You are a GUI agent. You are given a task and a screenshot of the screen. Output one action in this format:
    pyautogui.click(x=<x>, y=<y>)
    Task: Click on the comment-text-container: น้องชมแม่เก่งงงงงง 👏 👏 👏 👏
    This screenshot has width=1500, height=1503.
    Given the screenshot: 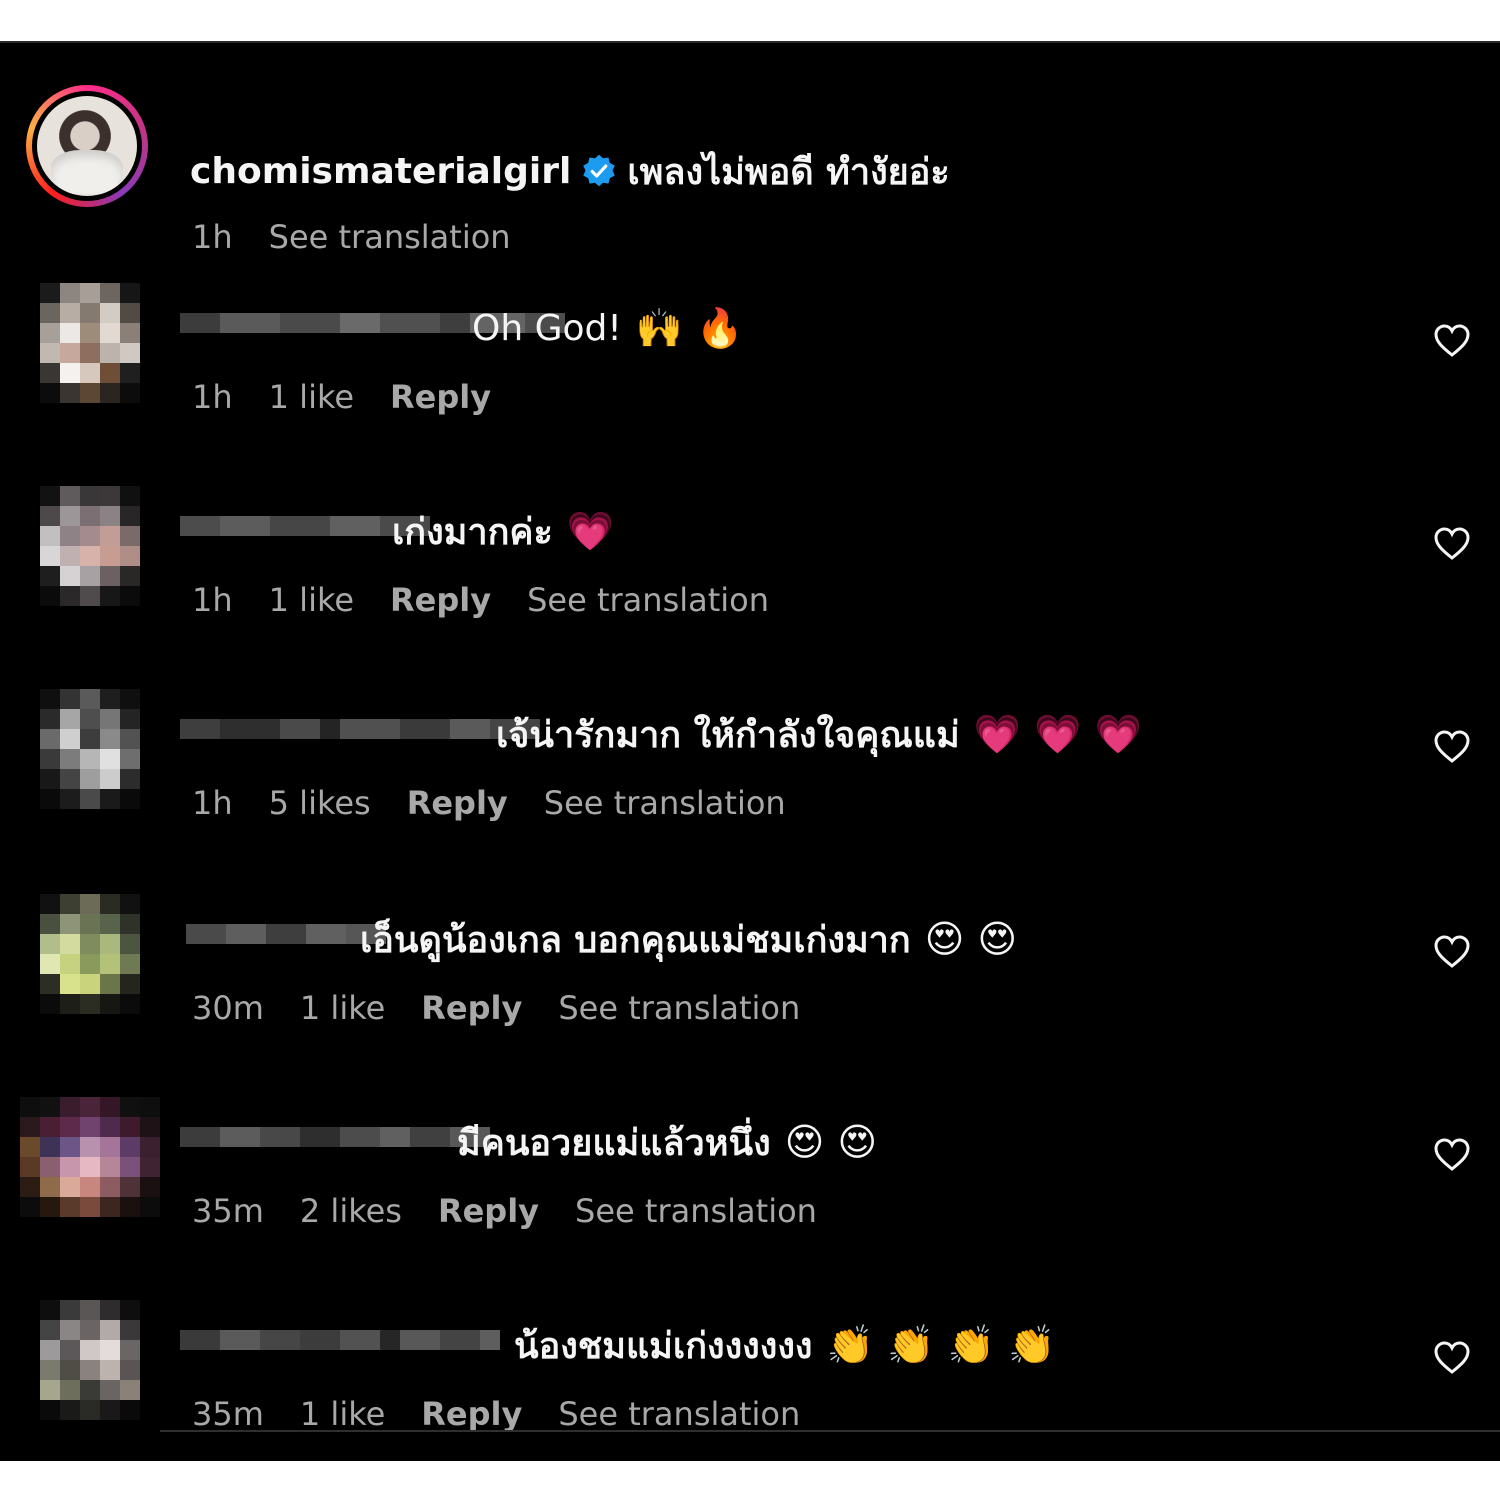 What is the action you would take?
    pyautogui.click(x=784, y=1345)
    